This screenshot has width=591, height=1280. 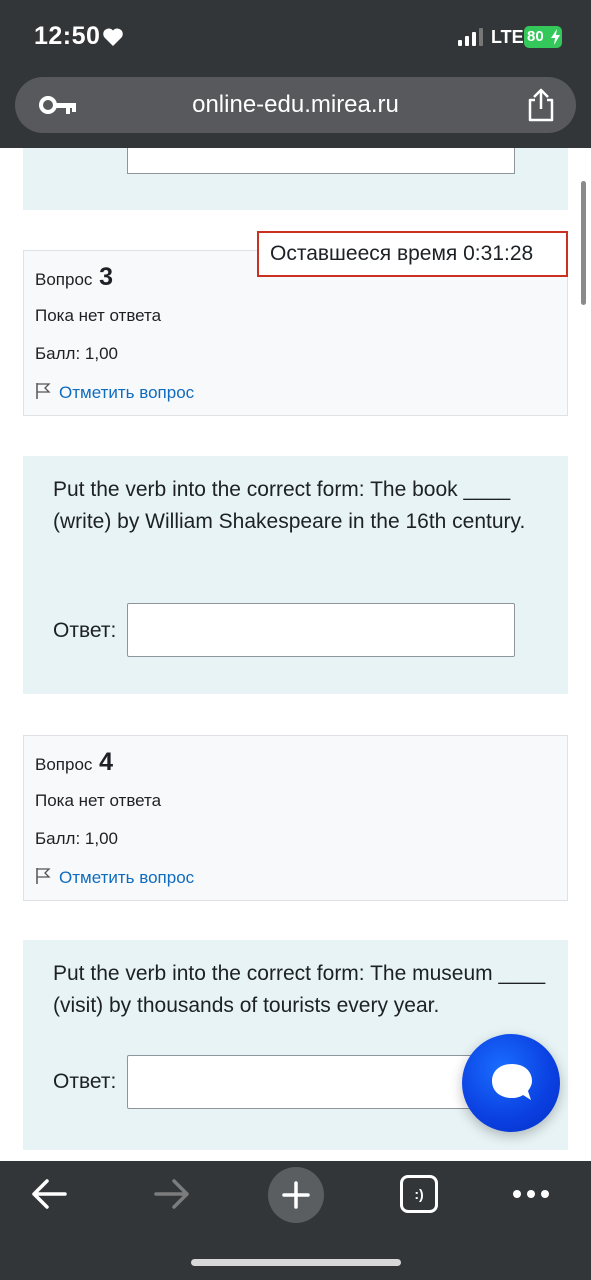 I want to click on page-scrollbar, so click(x=583, y=243).